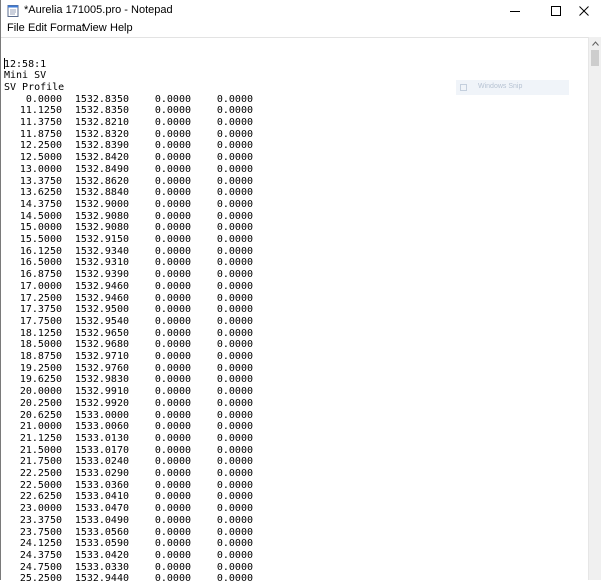 This screenshot has width=601, height=581. What do you see at coordinates (40, 368) in the screenshot?
I see `depth-cell: 19.2500` at bounding box center [40, 368].